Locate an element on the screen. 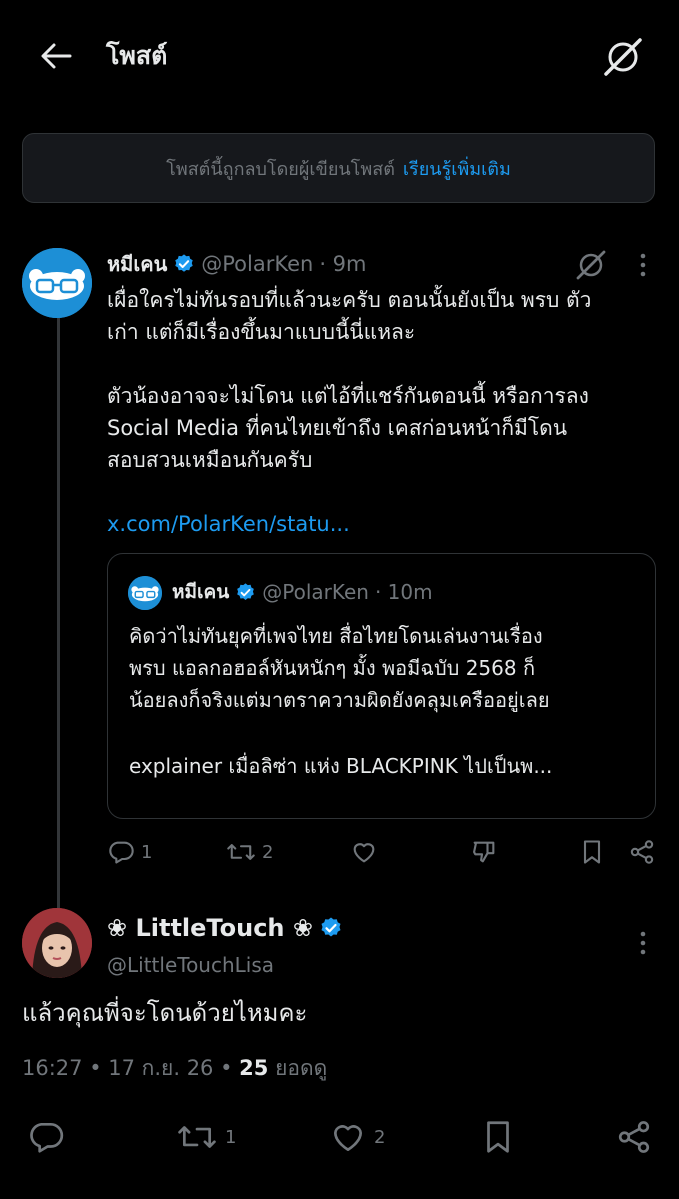  author-name-row: ❀ LittleTouch ❀ is located at coordinates (228, 928).